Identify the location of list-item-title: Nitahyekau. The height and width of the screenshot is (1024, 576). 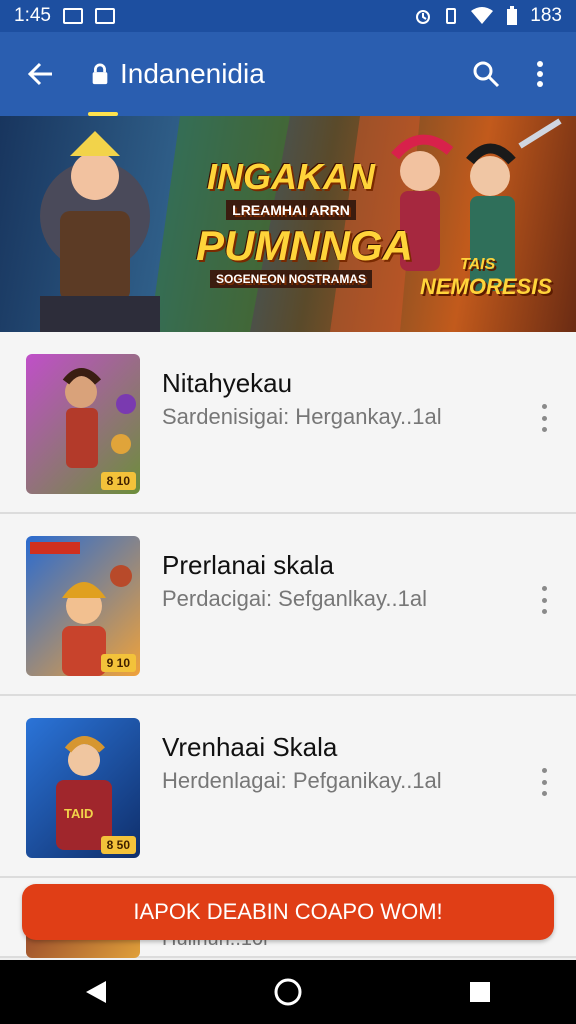
(227, 383).